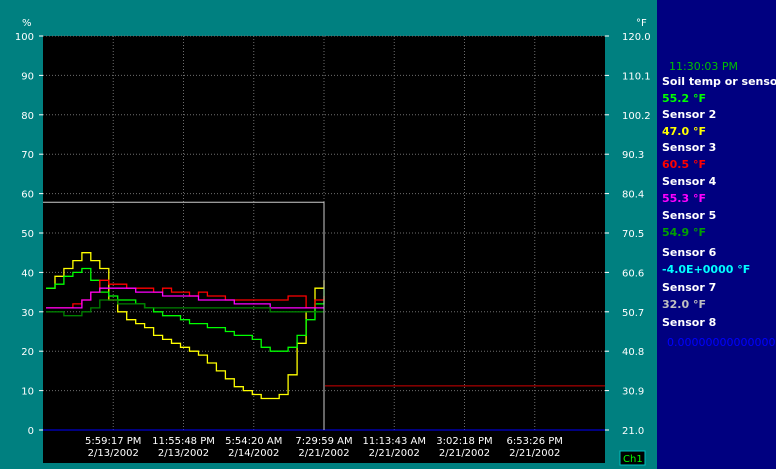 This screenshot has width=776, height=469. What do you see at coordinates (633, 459) in the screenshot?
I see `channel-label: Ch1` at bounding box center [633, 459].